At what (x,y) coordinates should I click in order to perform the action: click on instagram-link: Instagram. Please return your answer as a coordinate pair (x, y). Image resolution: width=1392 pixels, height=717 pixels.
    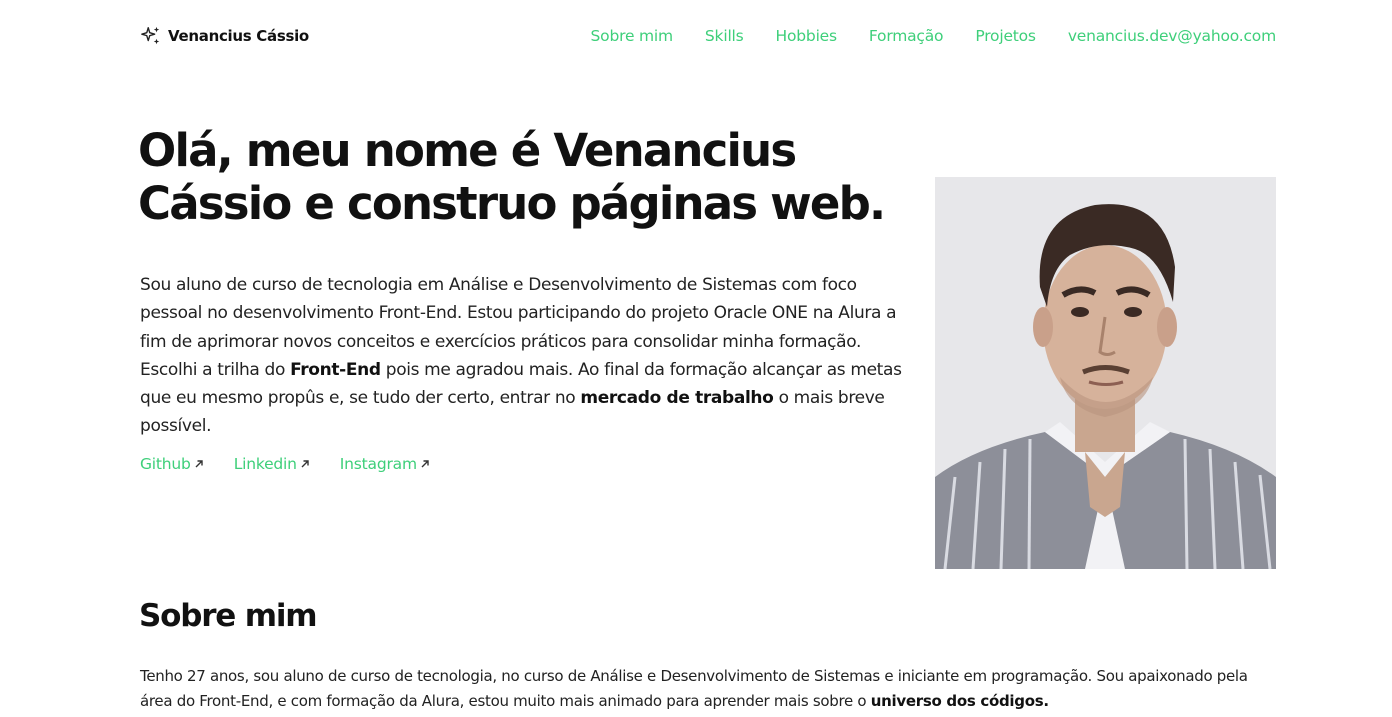
    Looking at the image, I should click on (385, 464).